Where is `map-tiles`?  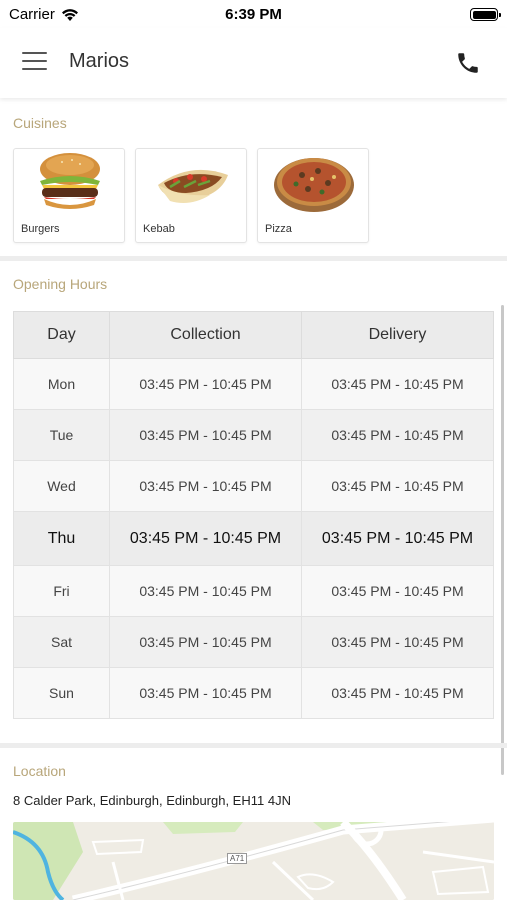 map-tiles is located at coordinates (253, 861).